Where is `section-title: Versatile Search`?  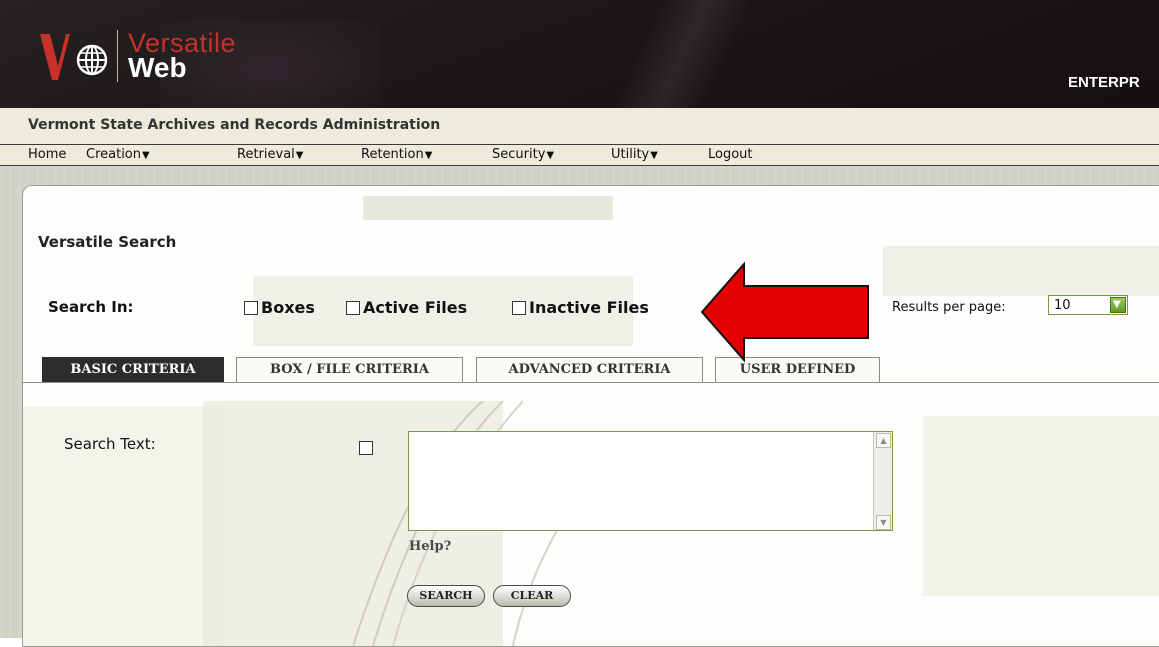
section-title: Versatile Search is located at coordinates (107, 242).